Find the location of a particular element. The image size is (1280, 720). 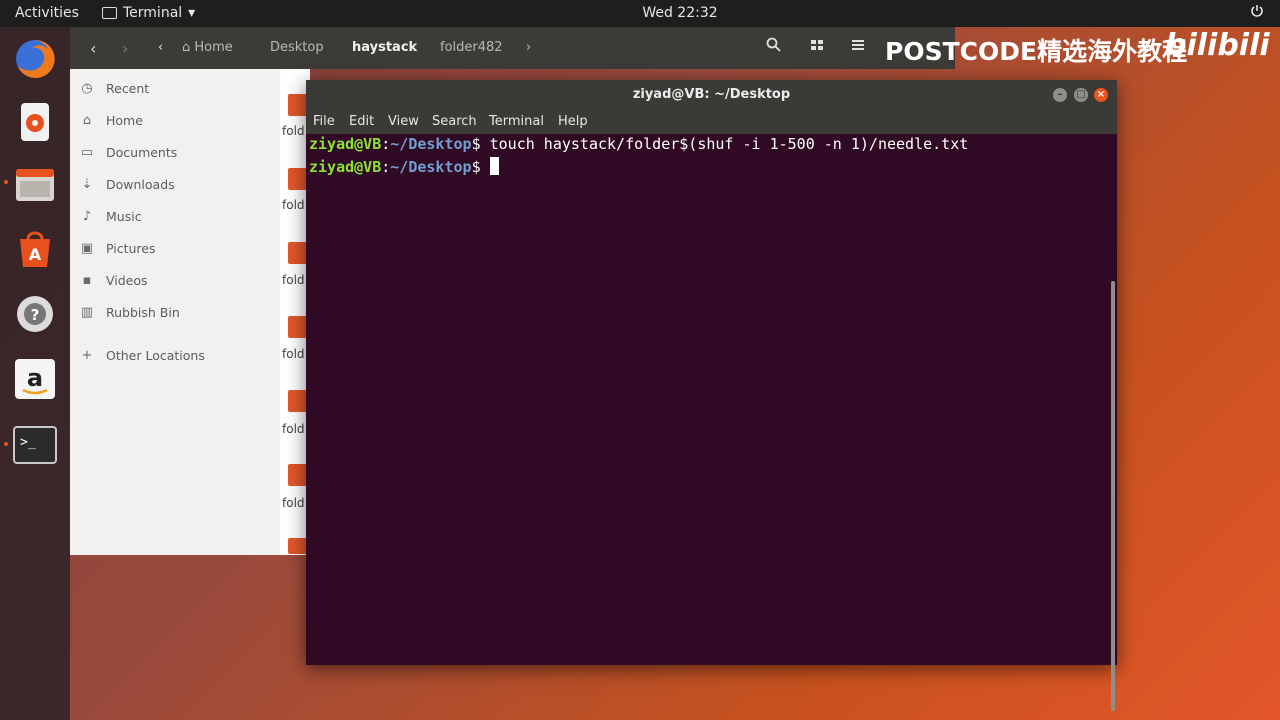

pictures-icon: ▣ is located at coordinates (87, 248).